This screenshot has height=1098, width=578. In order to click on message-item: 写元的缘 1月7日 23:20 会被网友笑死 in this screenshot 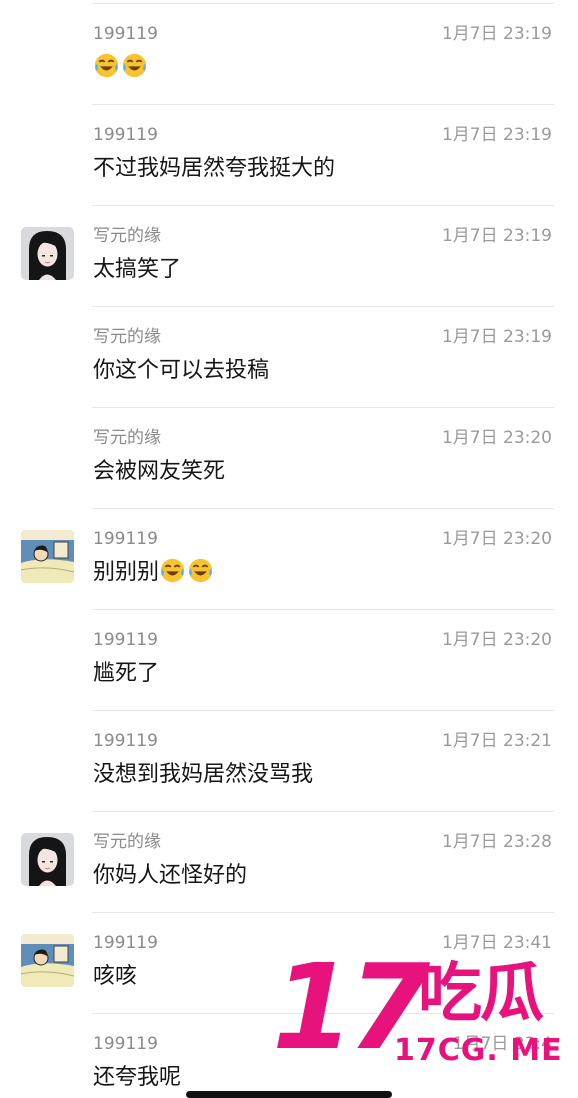, I will do `click(289, 457)`.